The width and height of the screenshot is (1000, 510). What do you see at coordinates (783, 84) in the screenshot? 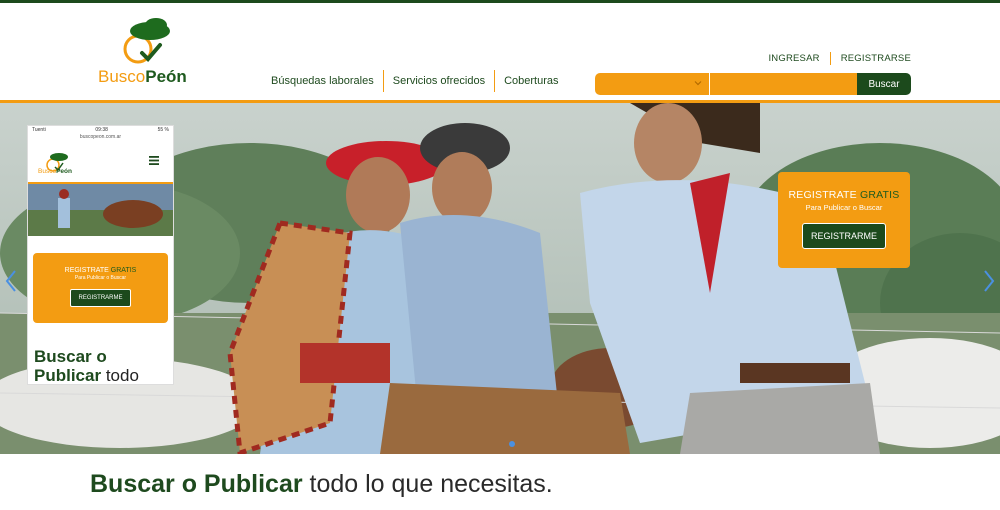
I see `search-input` at bounding box center [783, 84].